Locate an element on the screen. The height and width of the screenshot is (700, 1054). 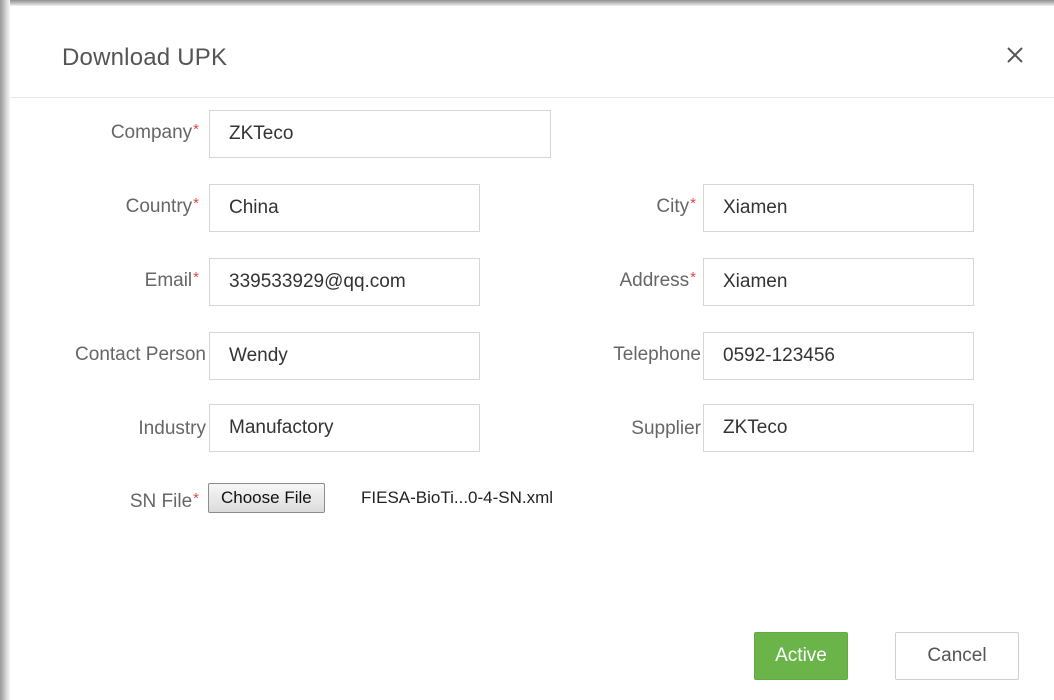
window-frame-left is located at coordinates (5, 350).